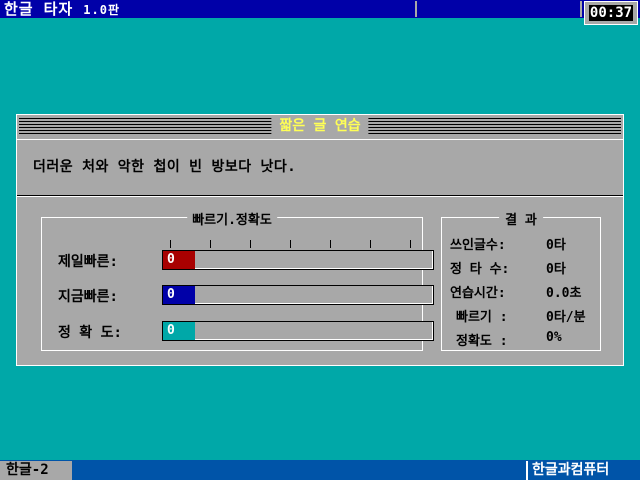  I want to click on current-speed-bar: 0, so click(298, 295).